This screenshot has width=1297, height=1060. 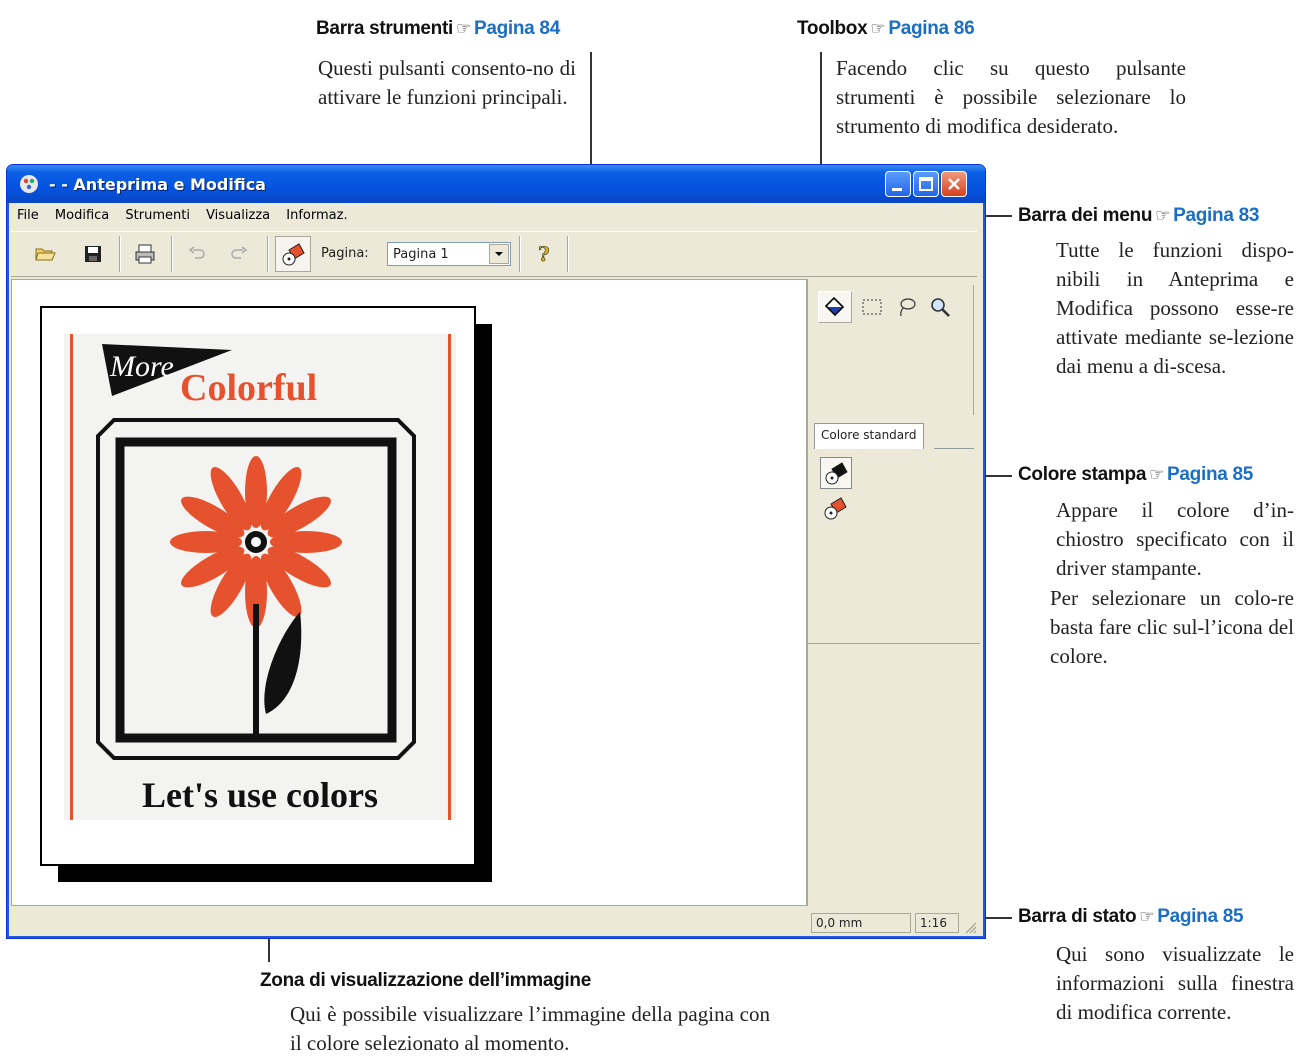 What do you see at coordinates (421, 254) in the screenshot?
I see `page-select-value: Pagina 1` at bounding box center [421, 254].